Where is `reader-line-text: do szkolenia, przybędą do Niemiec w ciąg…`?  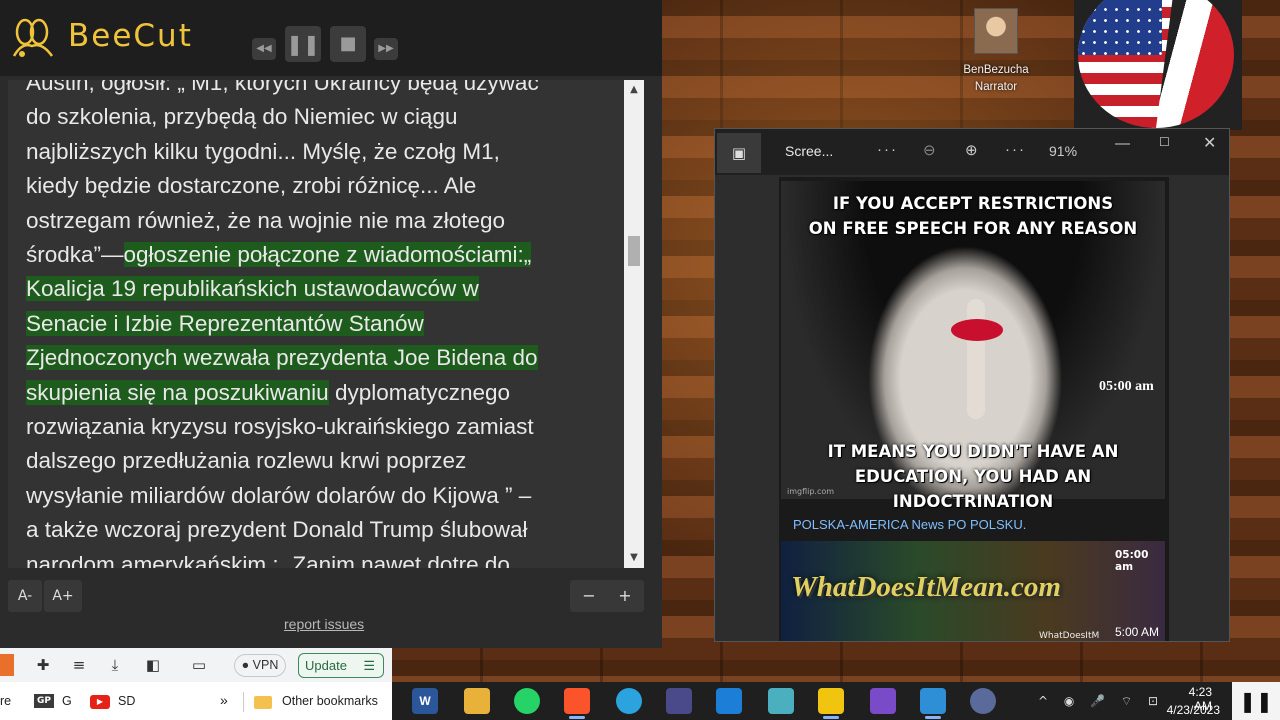 reader-line-text: do szkolenia, przybędą do Niemiec w ciąg… is located at coordinates (242, 117).